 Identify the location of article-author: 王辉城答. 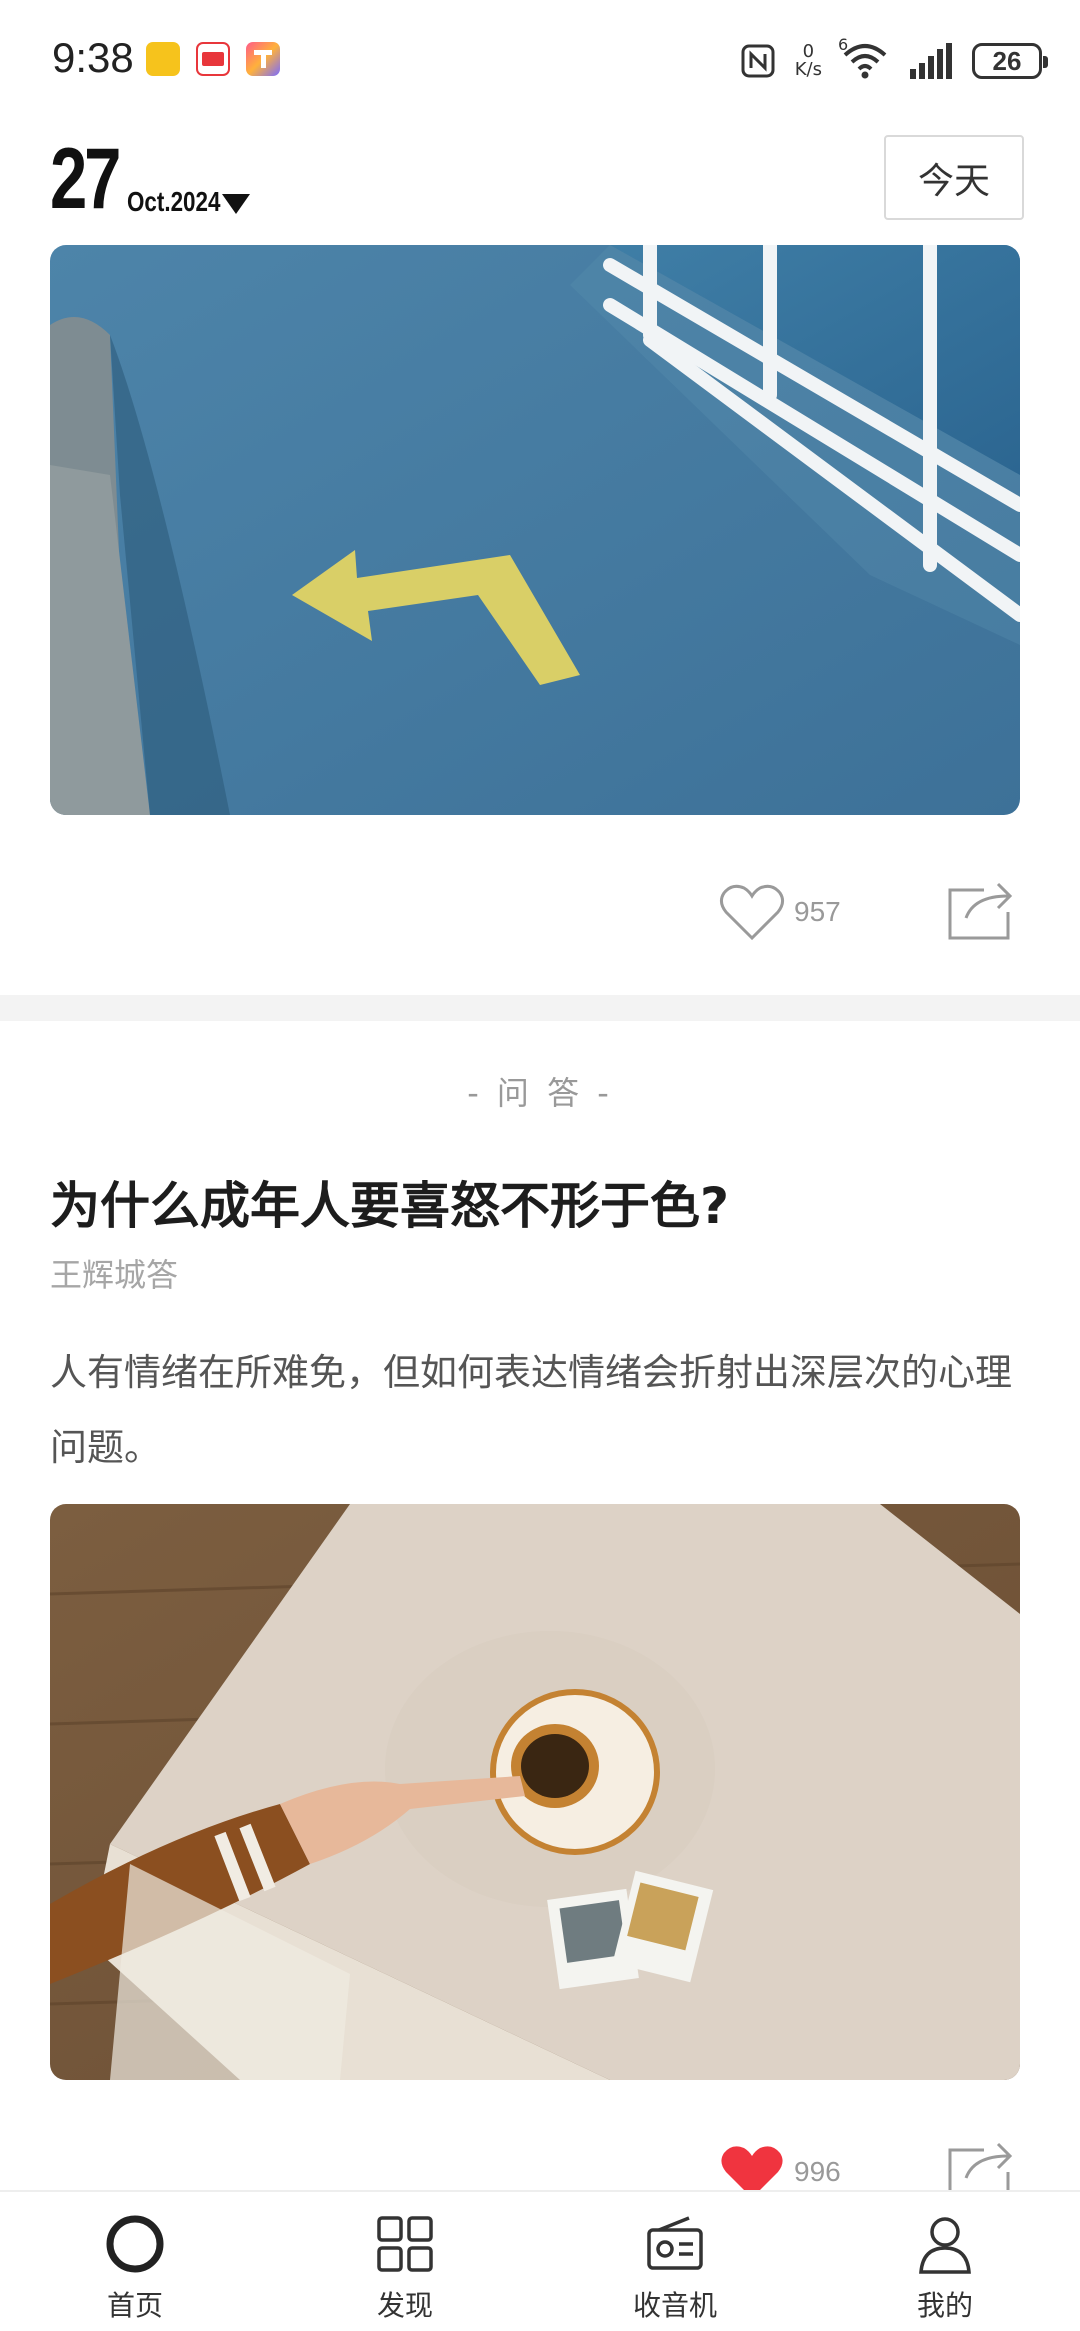
(114, 1275).